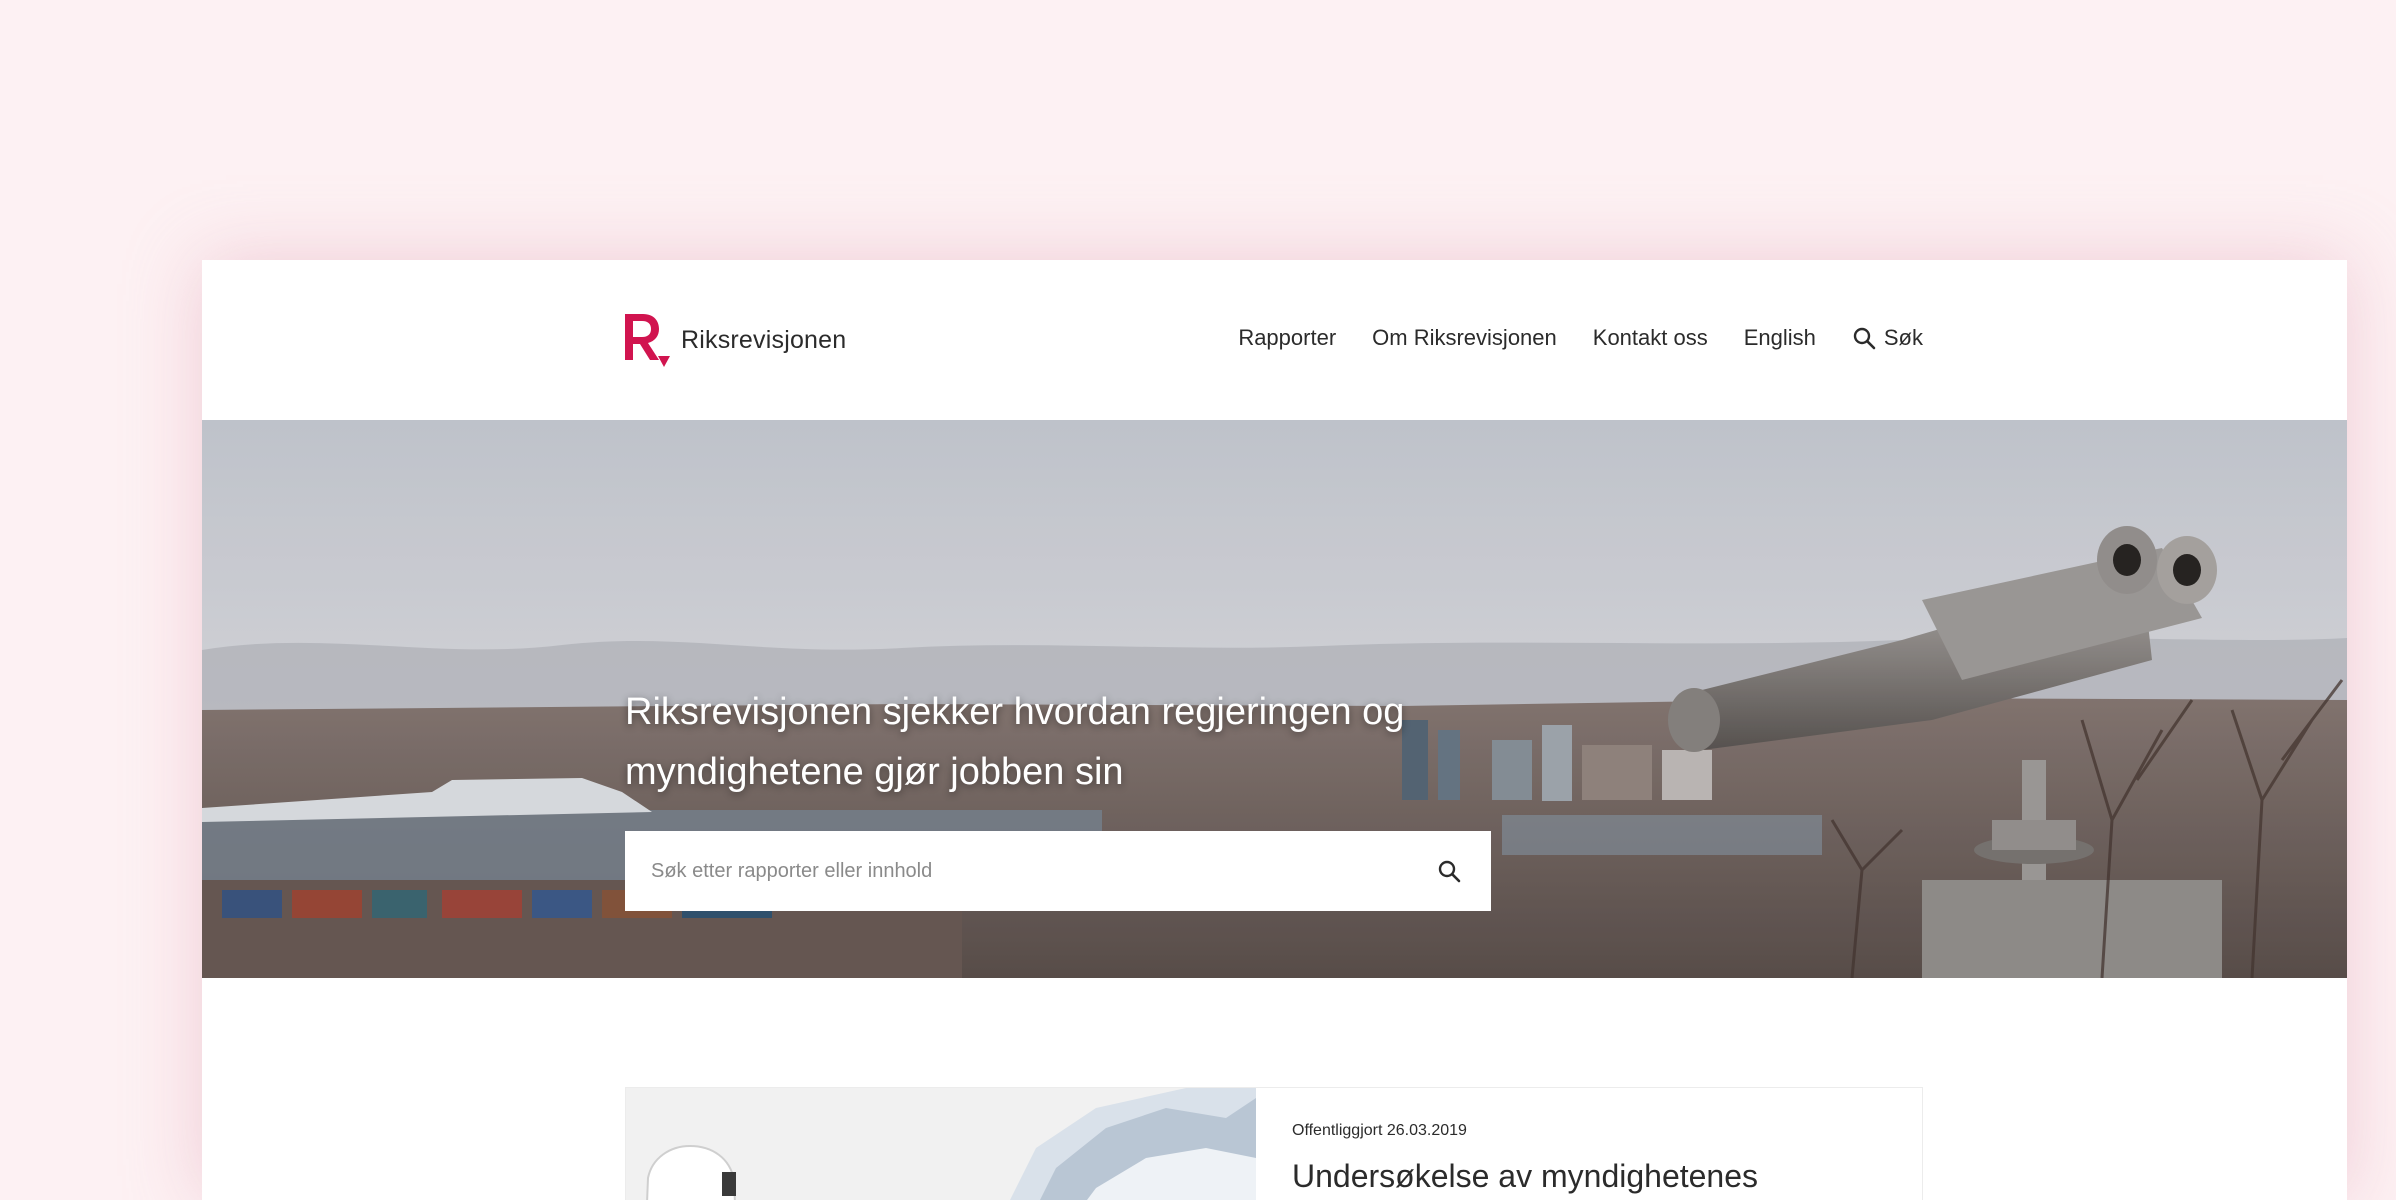 The image size is (2396, 1200). Describe the element at coordinates (764, 339) in the screenshot. I see `logo-text: Riksrevisjonen` at that location.